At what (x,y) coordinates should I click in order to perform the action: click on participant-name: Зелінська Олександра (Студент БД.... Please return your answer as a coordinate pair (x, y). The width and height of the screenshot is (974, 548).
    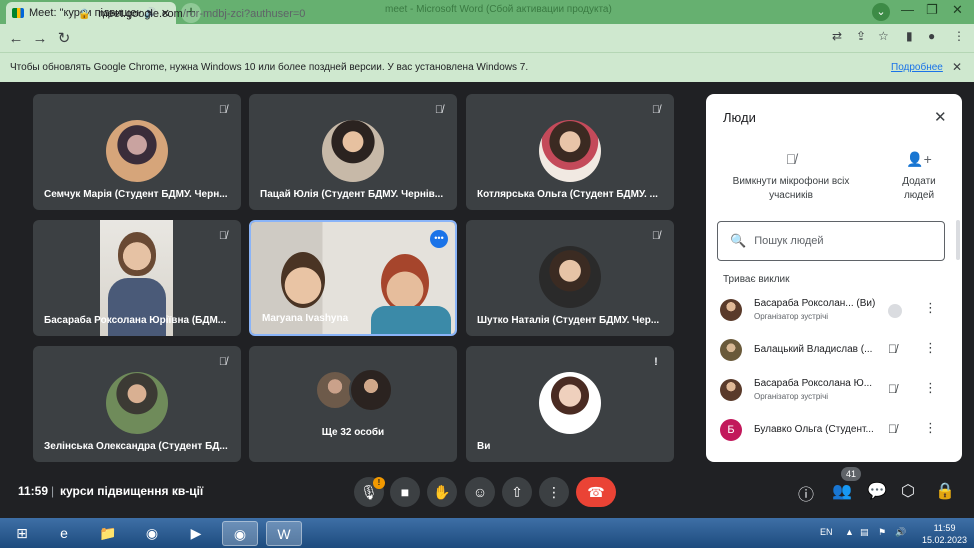
    Looking at the image, I should click on (136, 446).